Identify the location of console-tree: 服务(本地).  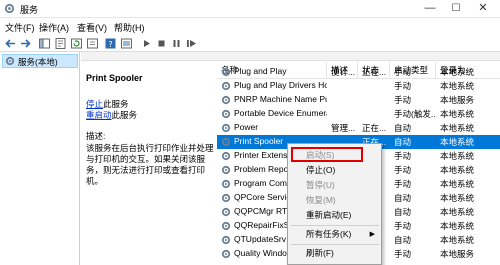
(40, 158).